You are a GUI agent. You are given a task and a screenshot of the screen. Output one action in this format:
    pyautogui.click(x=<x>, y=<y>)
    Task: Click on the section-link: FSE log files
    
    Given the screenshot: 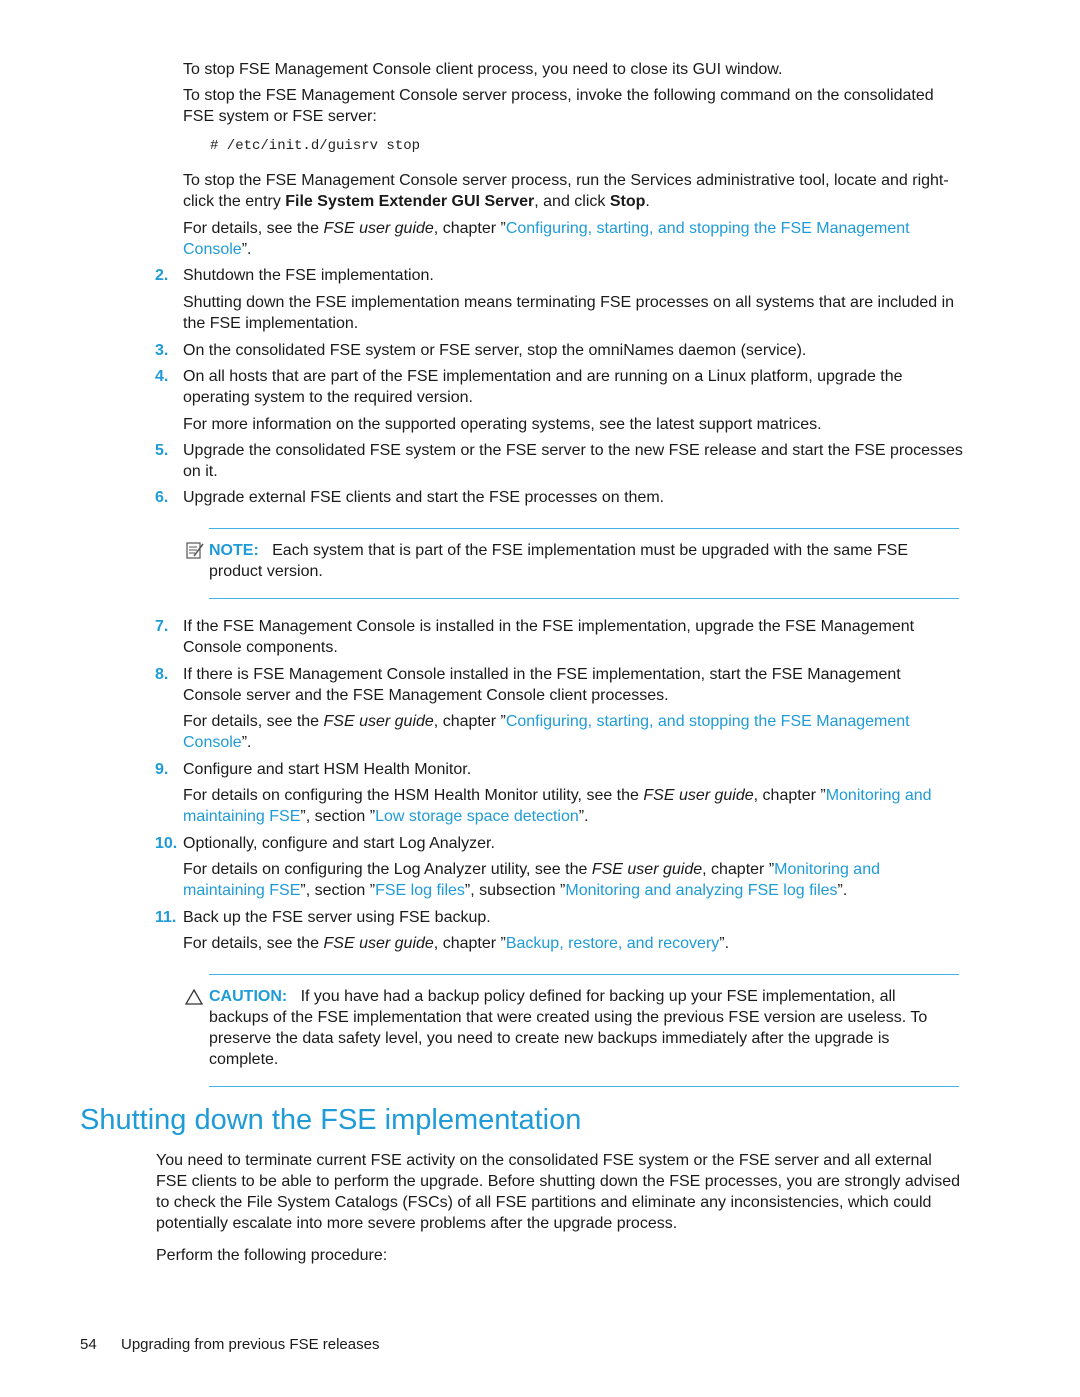 What is the action you would take?
    pyautogui.click(x=420, y=890)
    